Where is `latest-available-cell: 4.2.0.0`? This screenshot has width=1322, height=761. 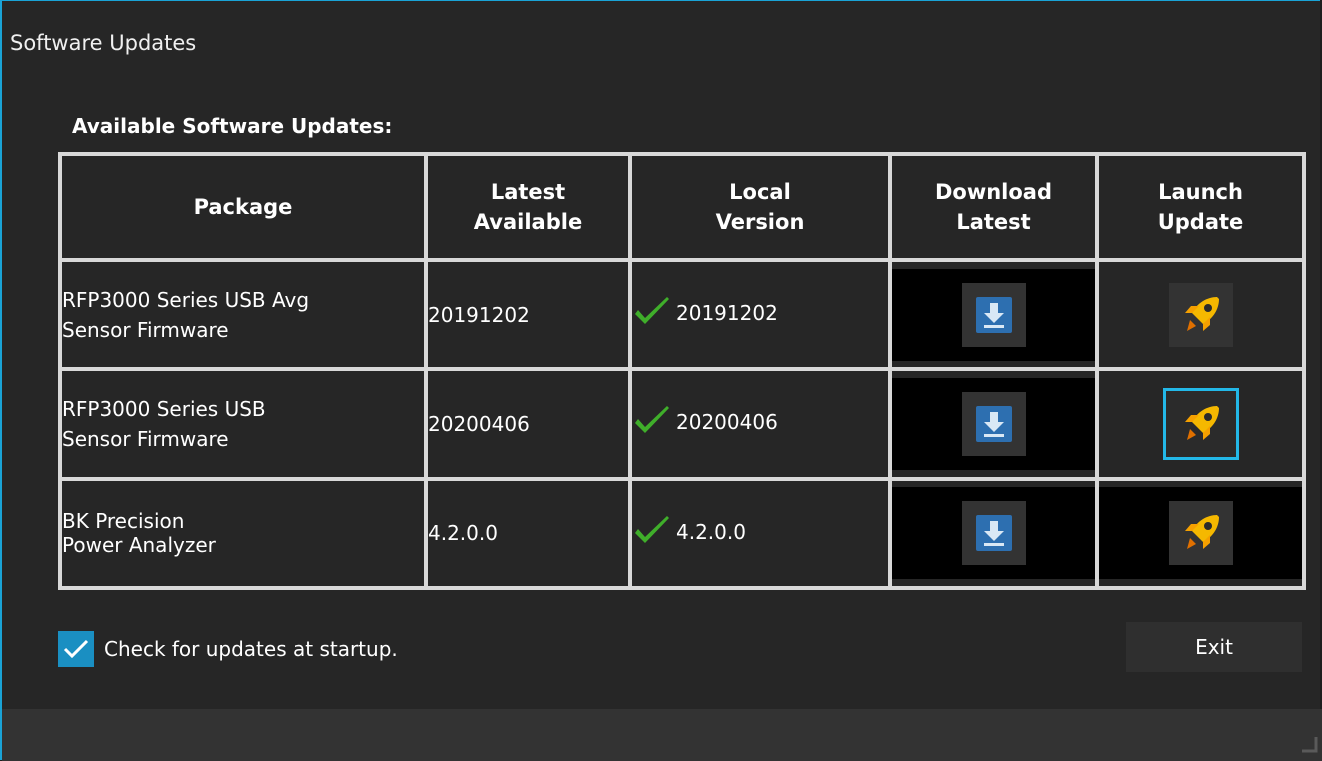
latest-available-cell: 4.2.0.0 is located at coordinates (528, 533).